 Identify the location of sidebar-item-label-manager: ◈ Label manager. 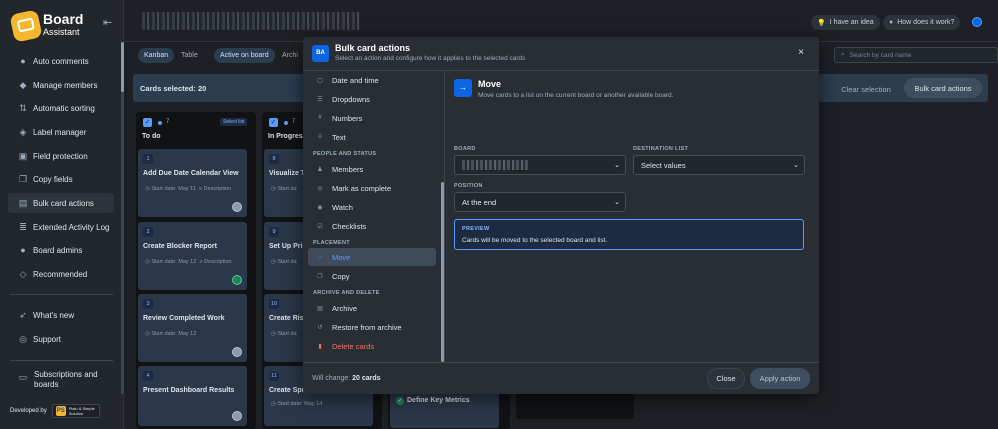
(61, 132).